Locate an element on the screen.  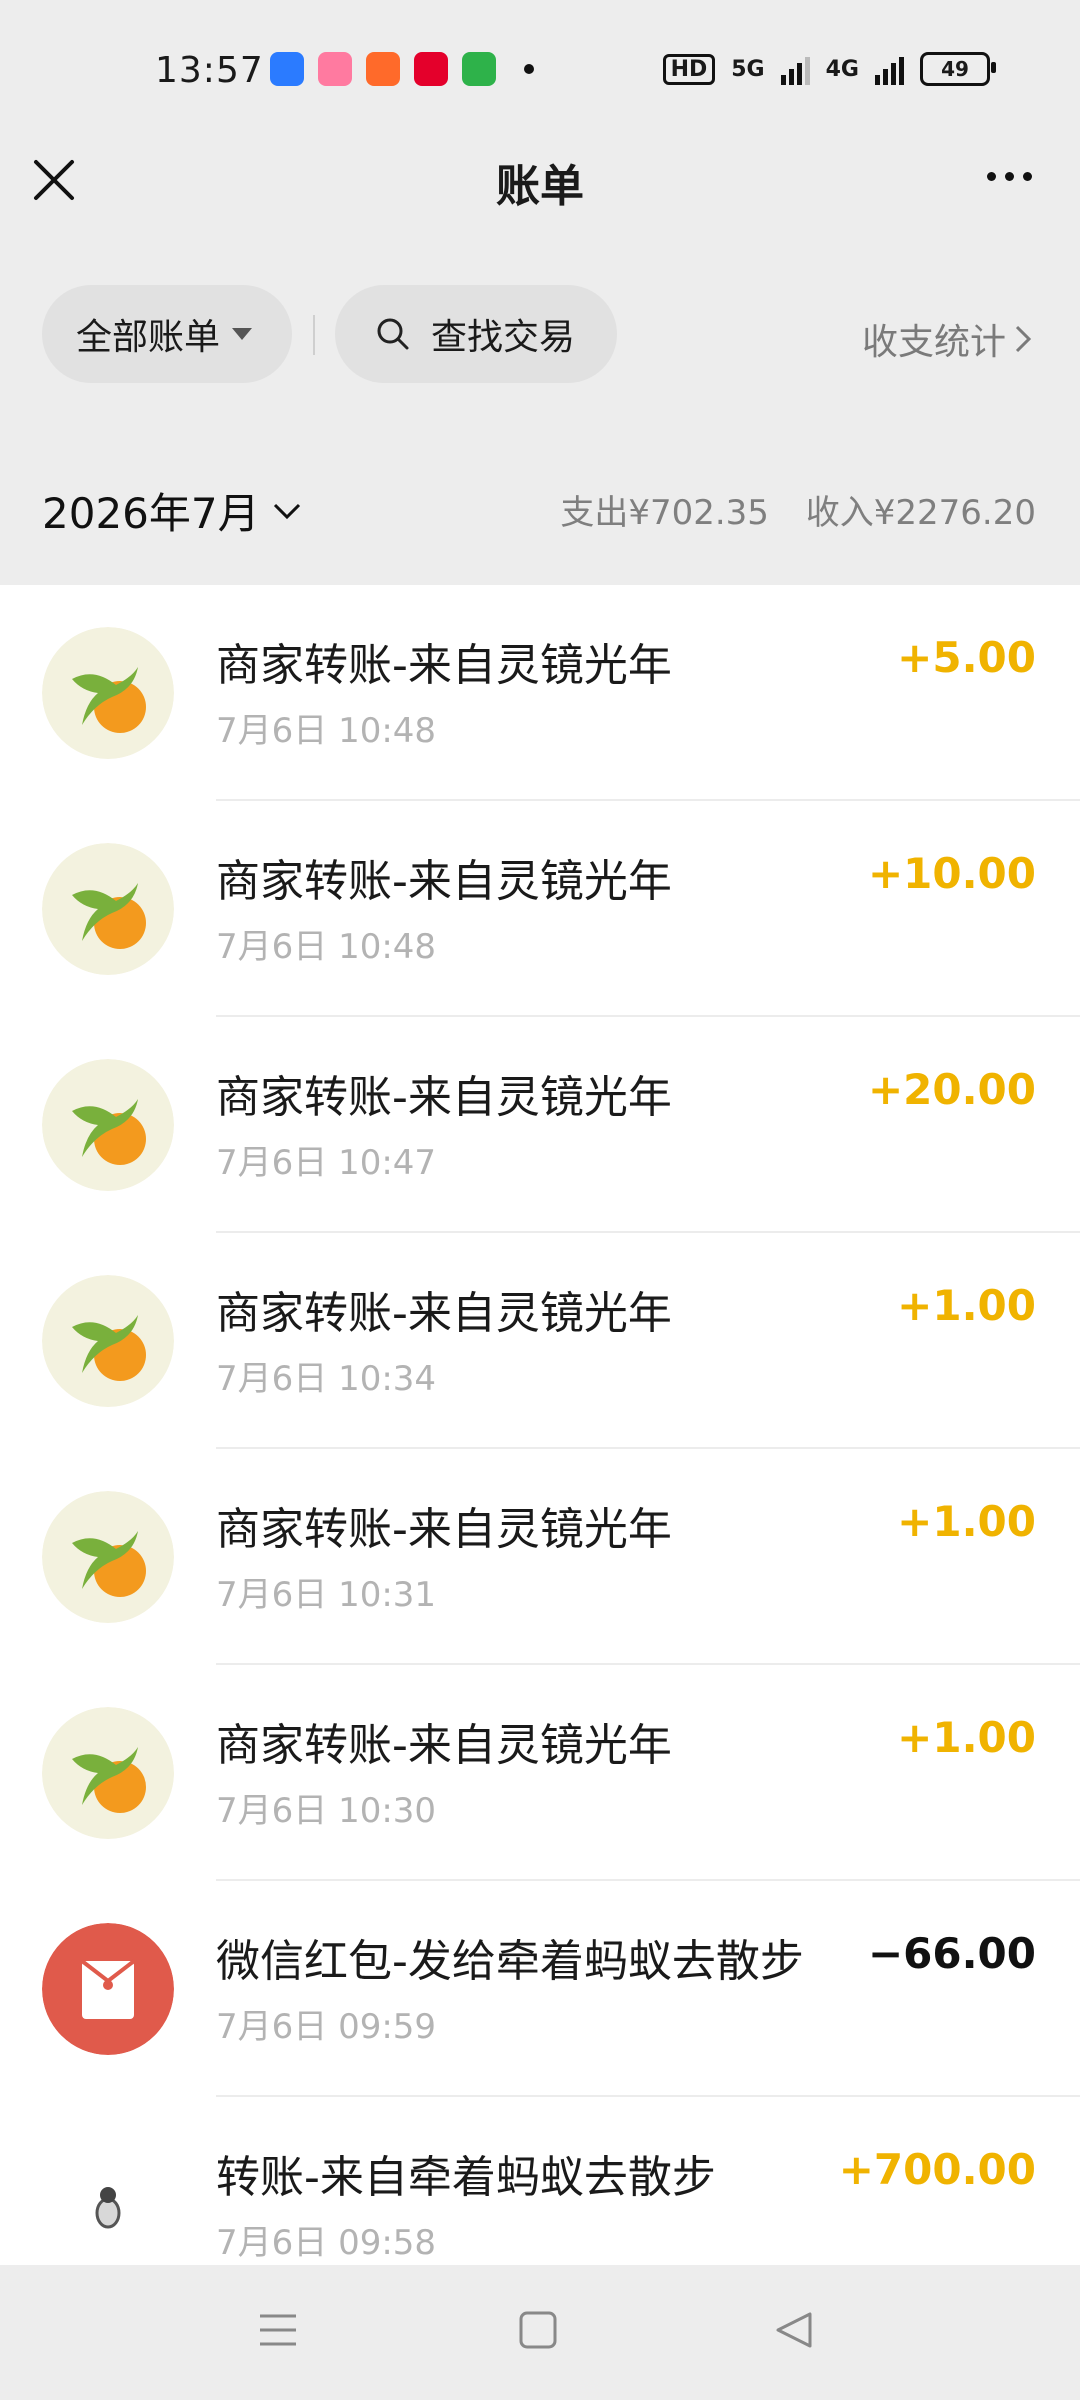
status-bar: 13:57 HD 5G 4G 49 is located at coordinates (540, 70).